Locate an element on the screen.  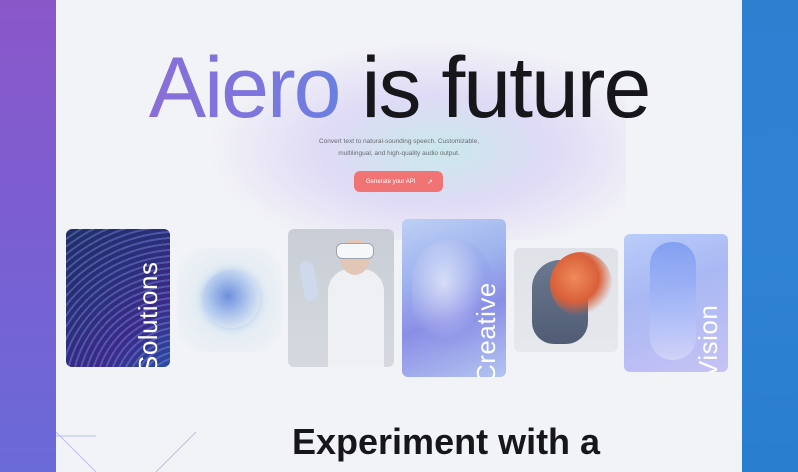
left-panel is located at coordinates (28, 236).